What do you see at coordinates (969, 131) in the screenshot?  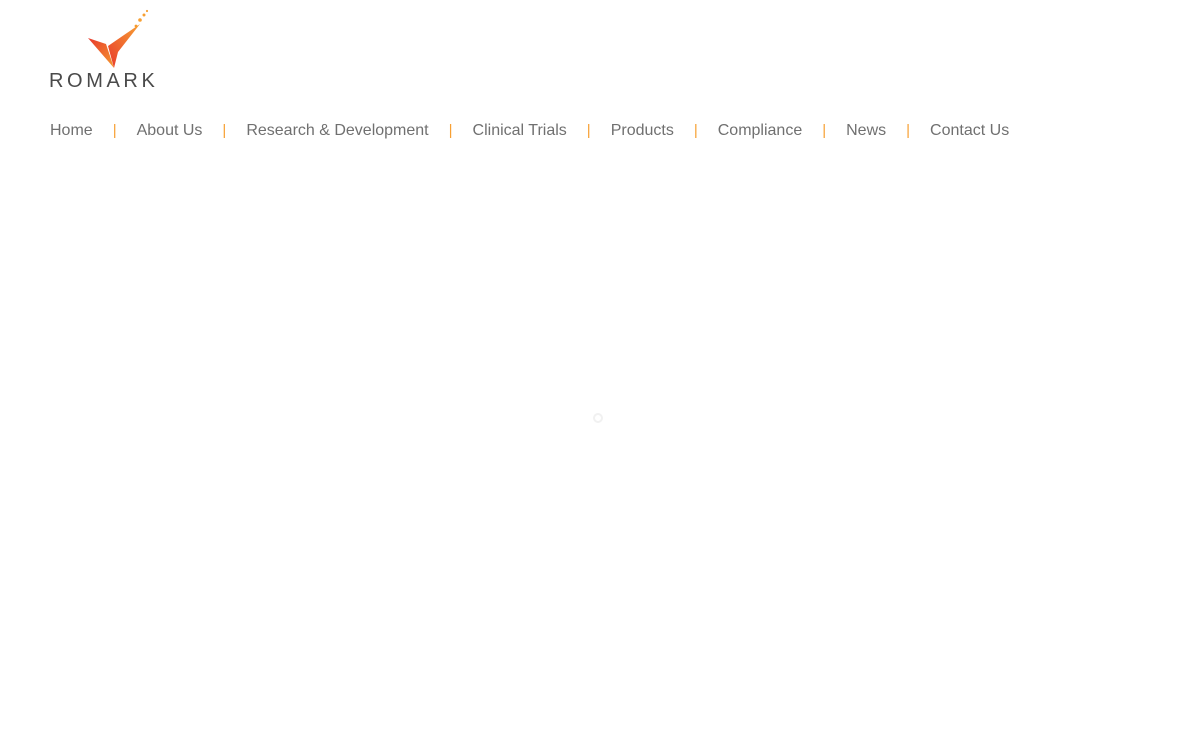 I see `nav-item-contact-us: Contact Us` at bounding box center [969, 131].